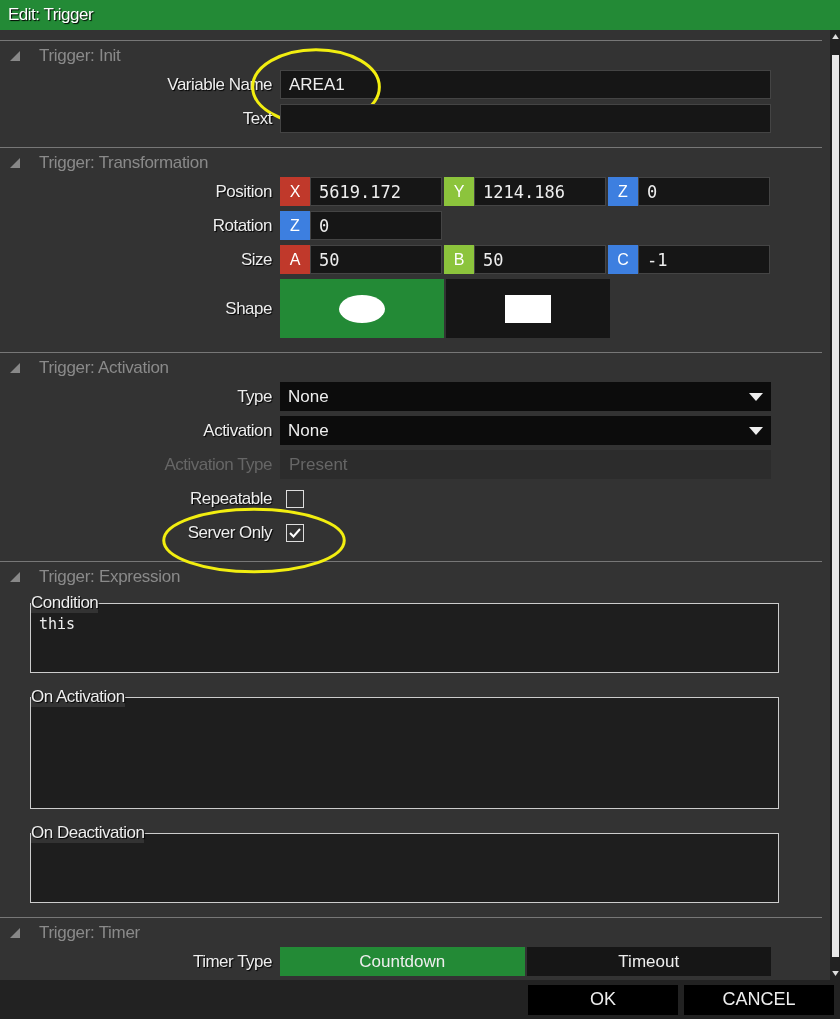  I want to click on axis-badge: Y, so click(459, 191).